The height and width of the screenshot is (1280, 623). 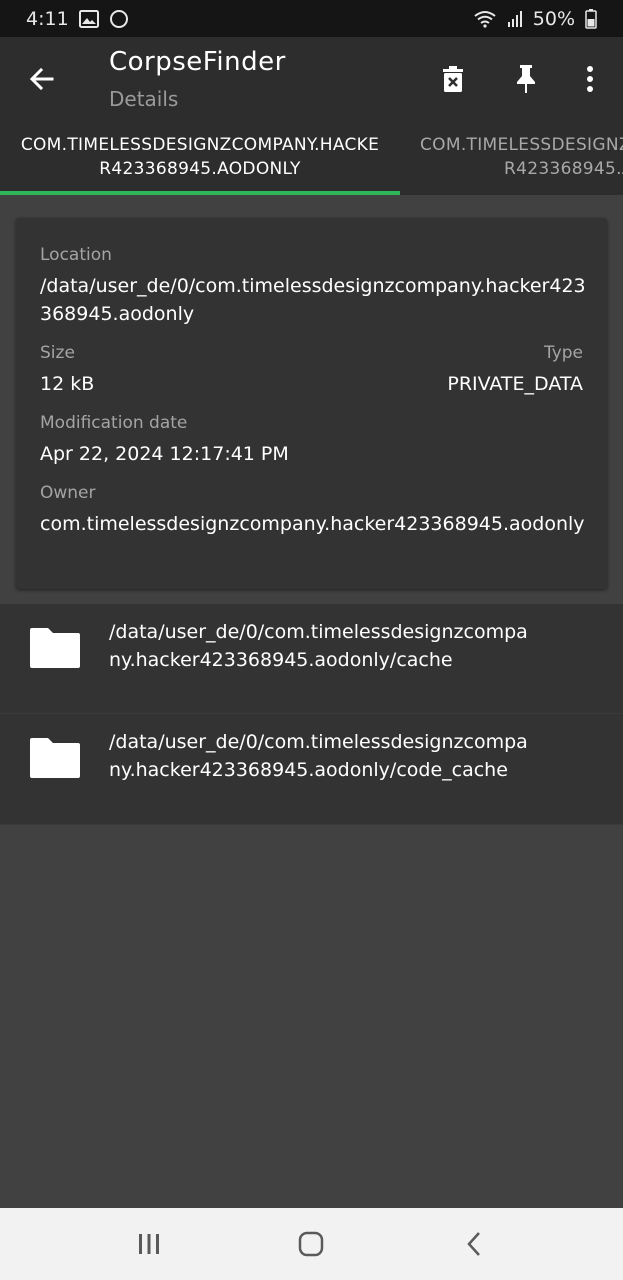 What do you see at coordinates (144, 99) in the screenshot?
I see `app-subtitle: Details` at bounding box center [144, 99].